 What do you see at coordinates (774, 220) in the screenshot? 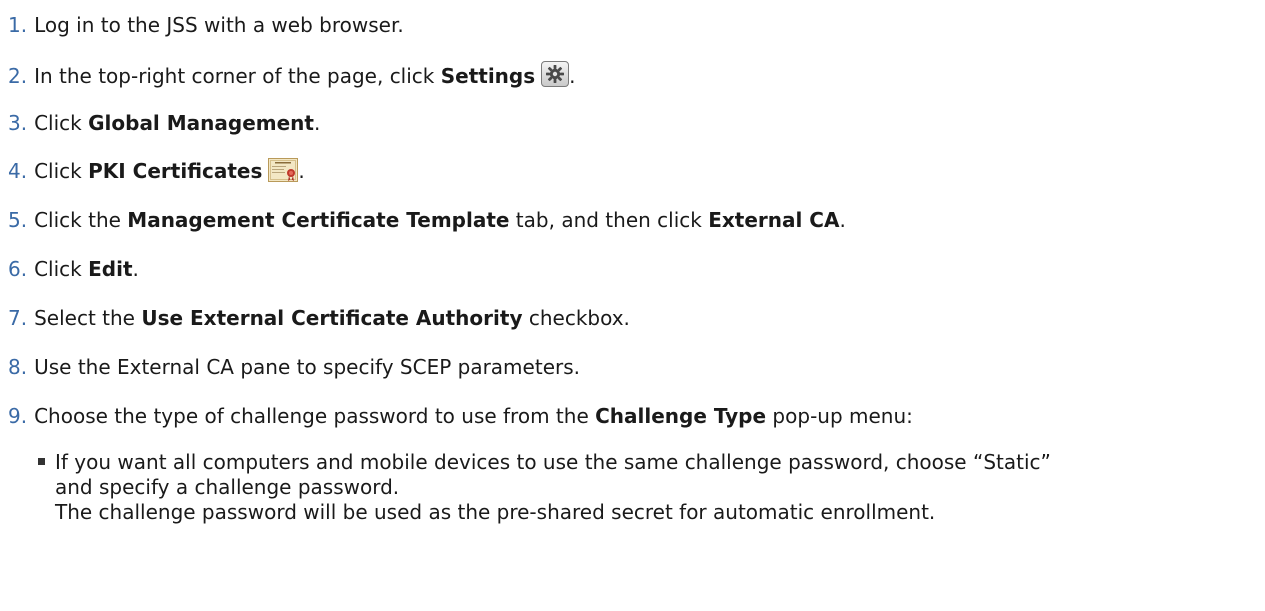
I see `step-bold-2: External CA` at bounding box center [774, 220].